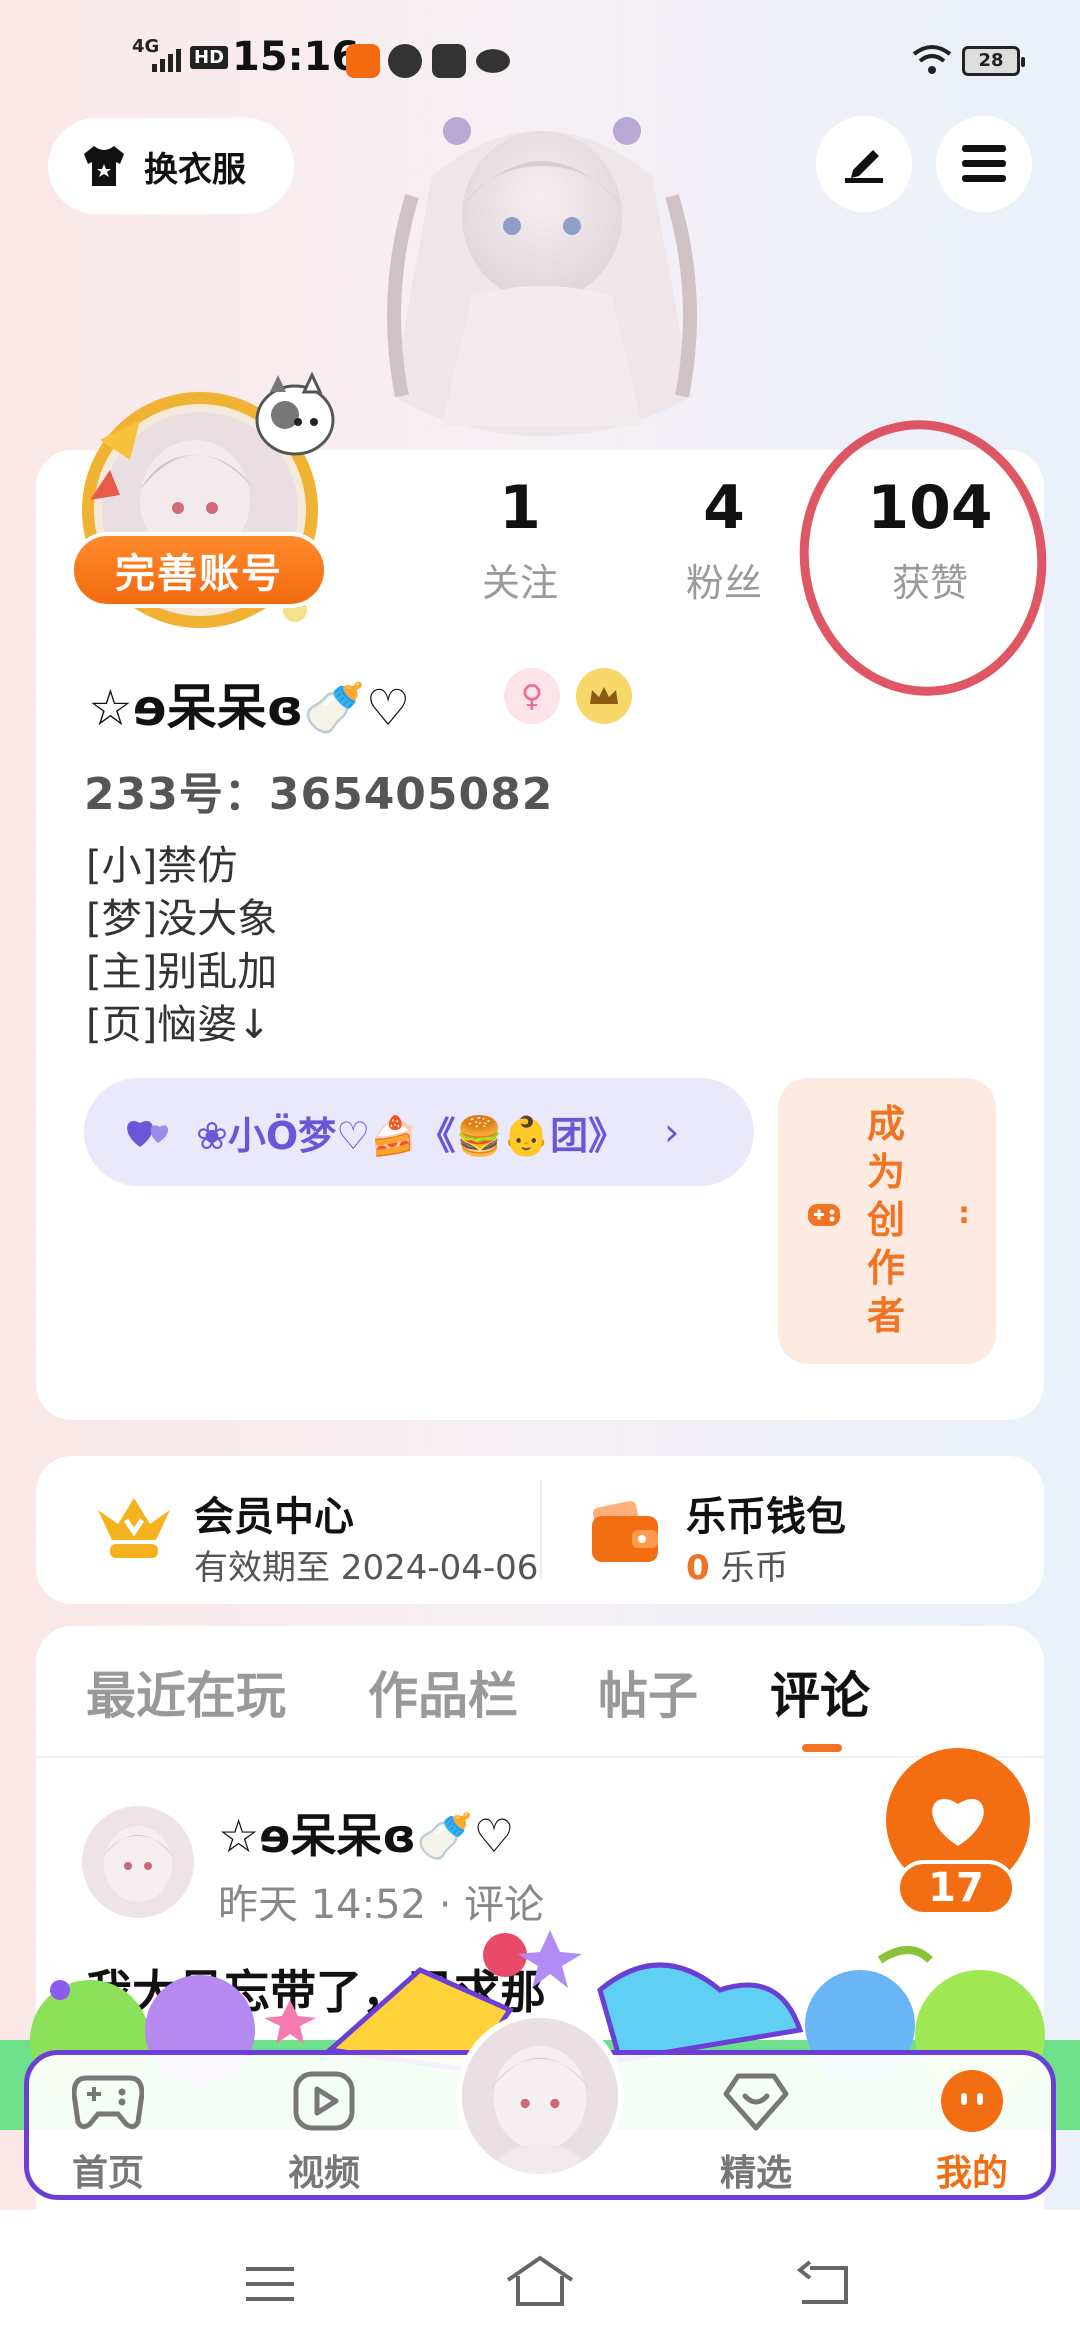  I want to click on tab-posts: 帖子, so click(648, 1692).